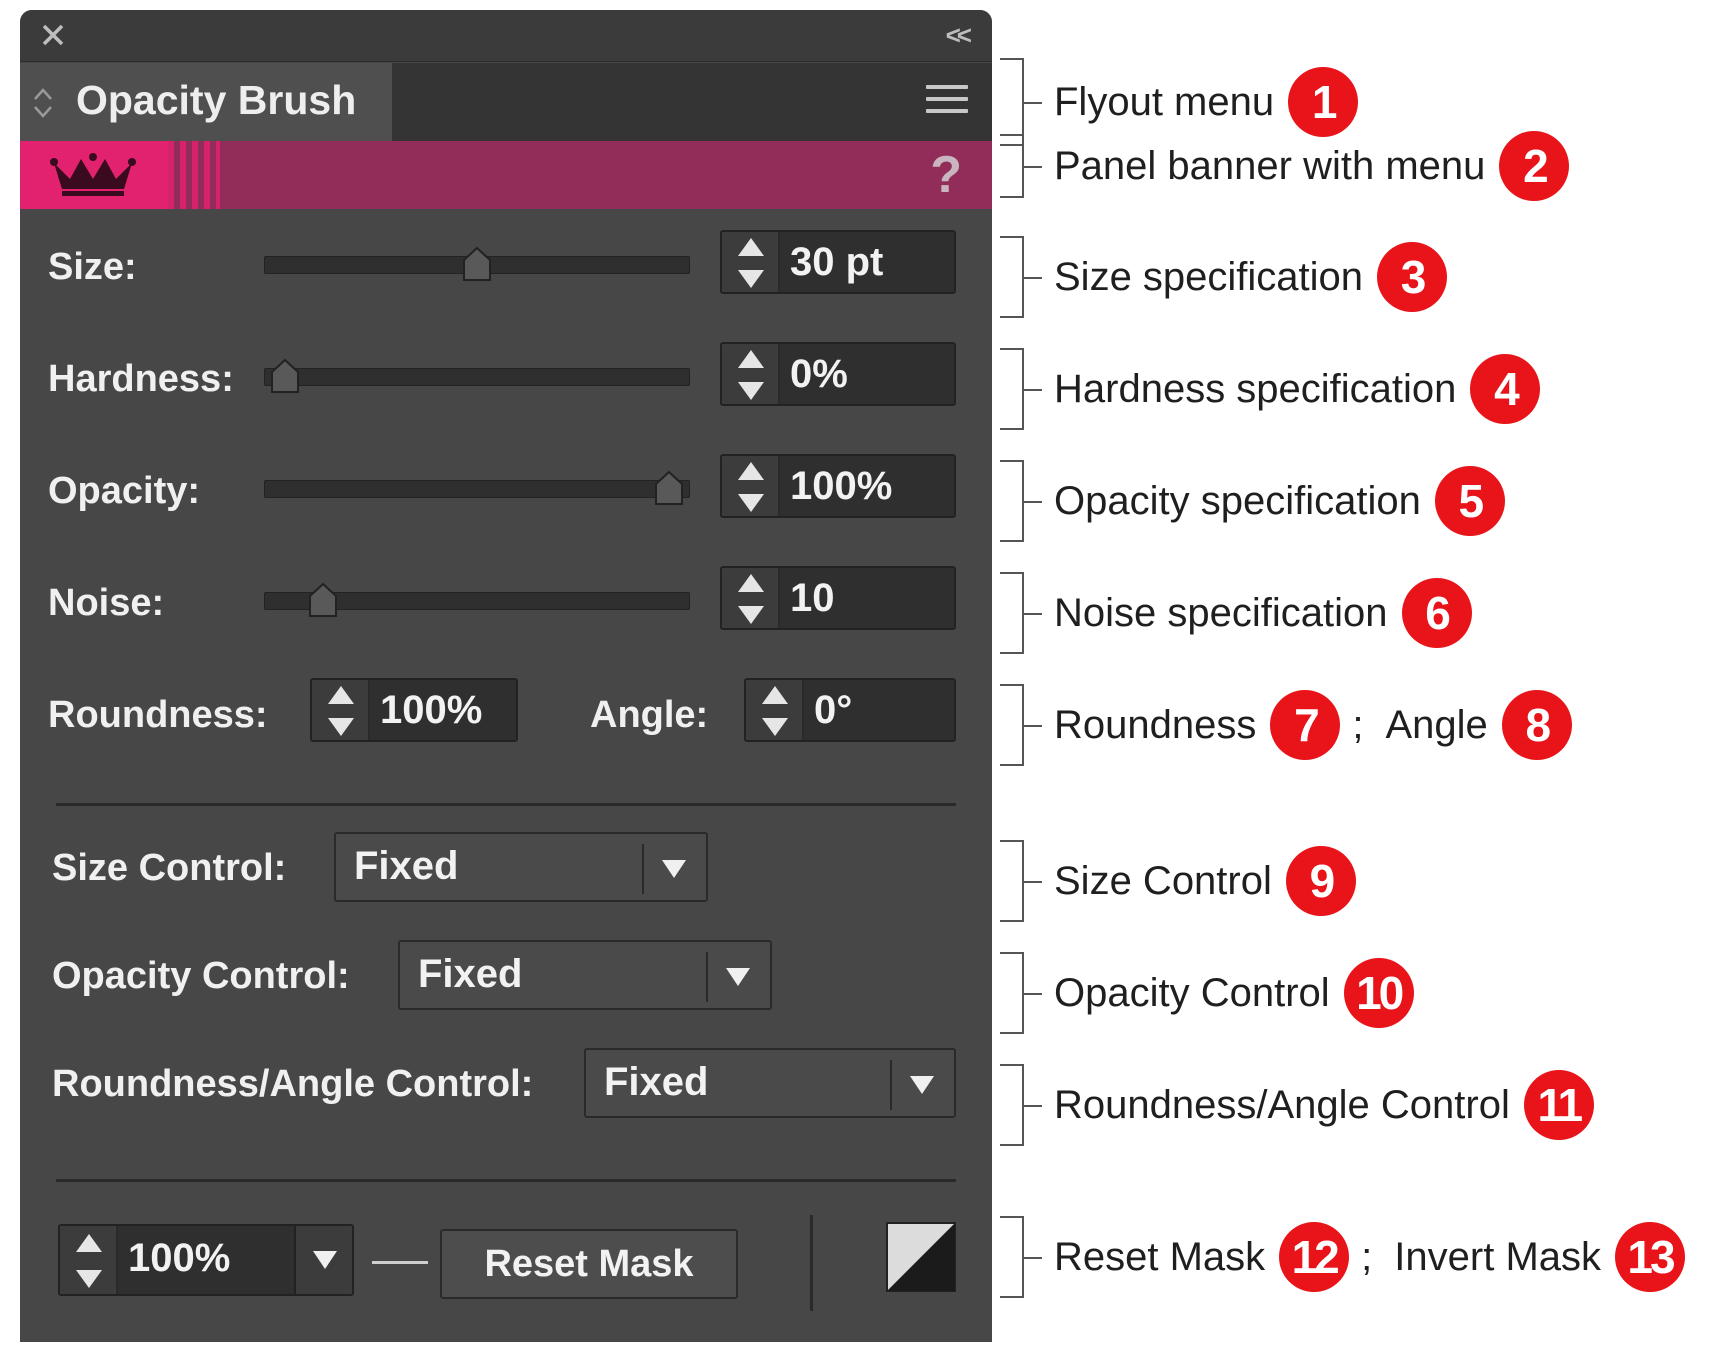  I want to click on size-label: Size:, so click(92, 267).